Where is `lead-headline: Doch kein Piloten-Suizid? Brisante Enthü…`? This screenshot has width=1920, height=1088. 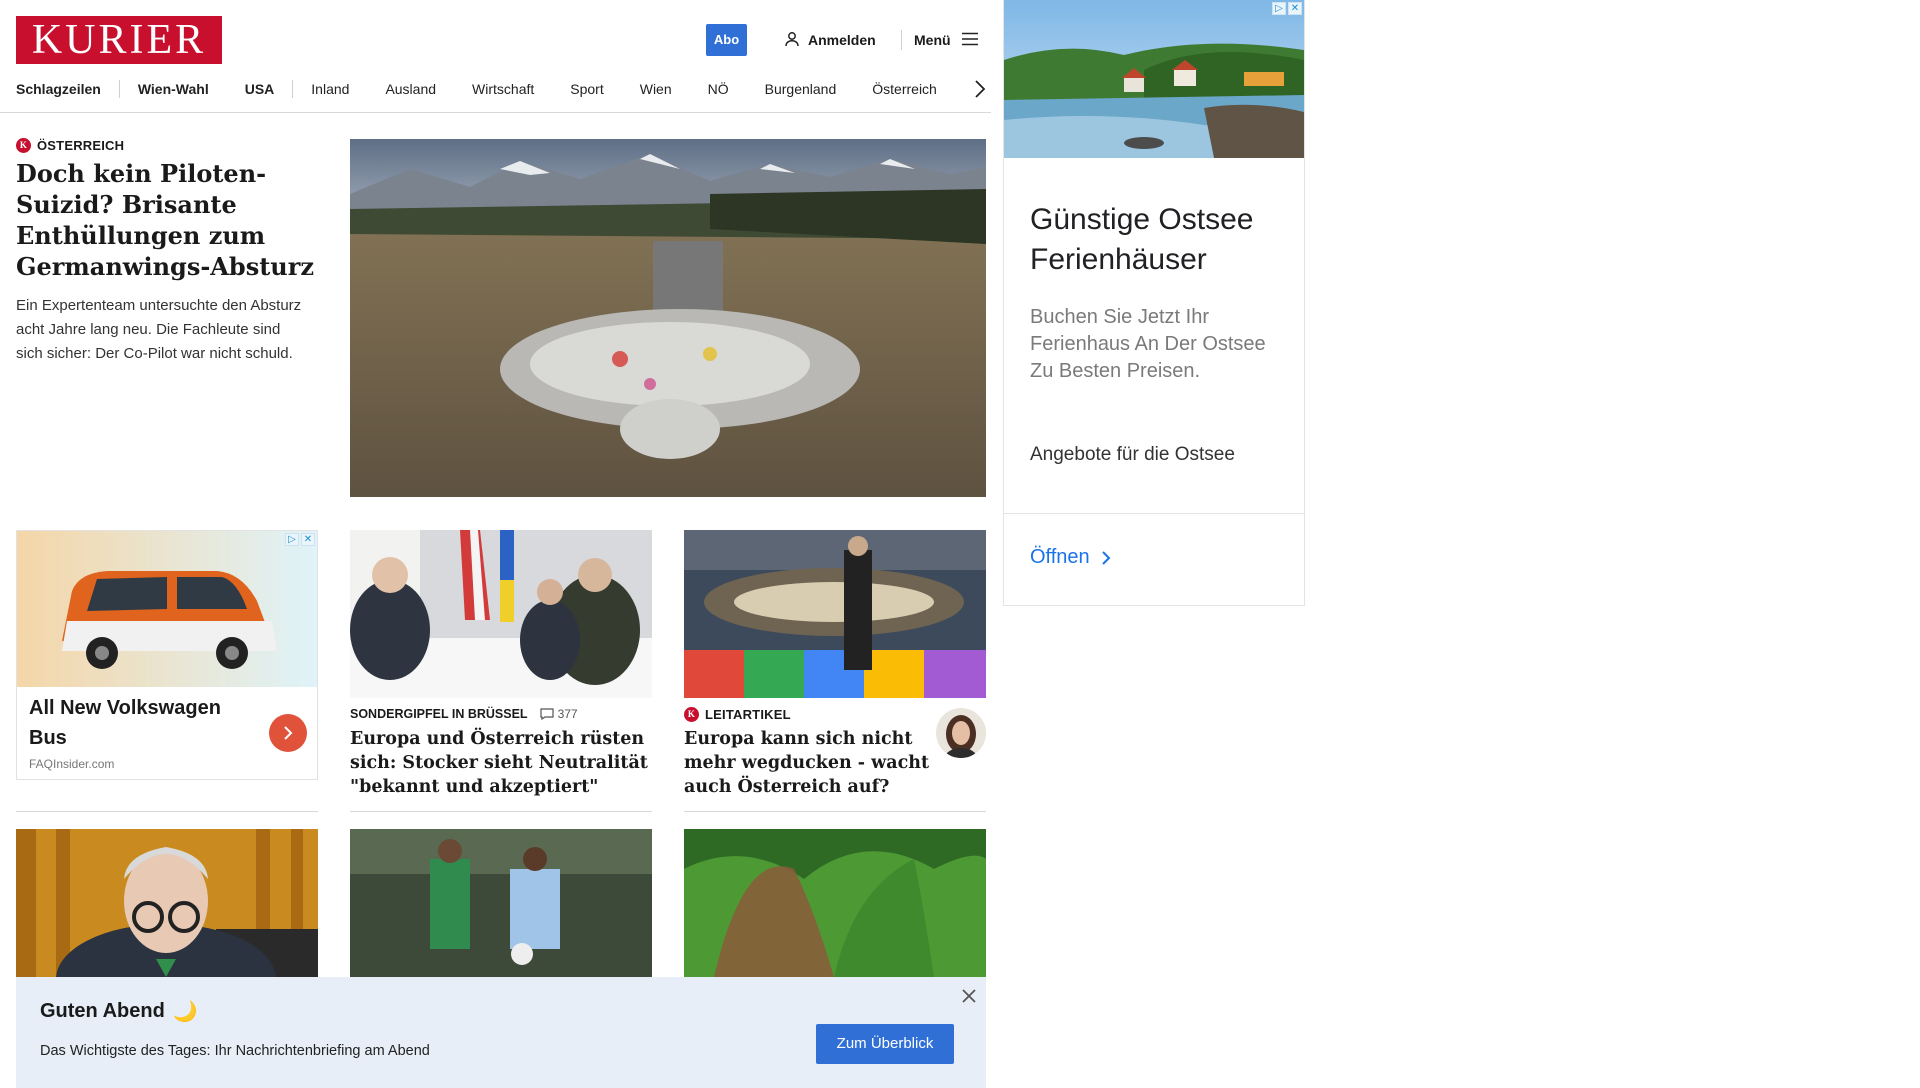
lead-headline: Doch kein Piloten-Suizid? Brisante Enthü… is located at coordinates (167, 220).